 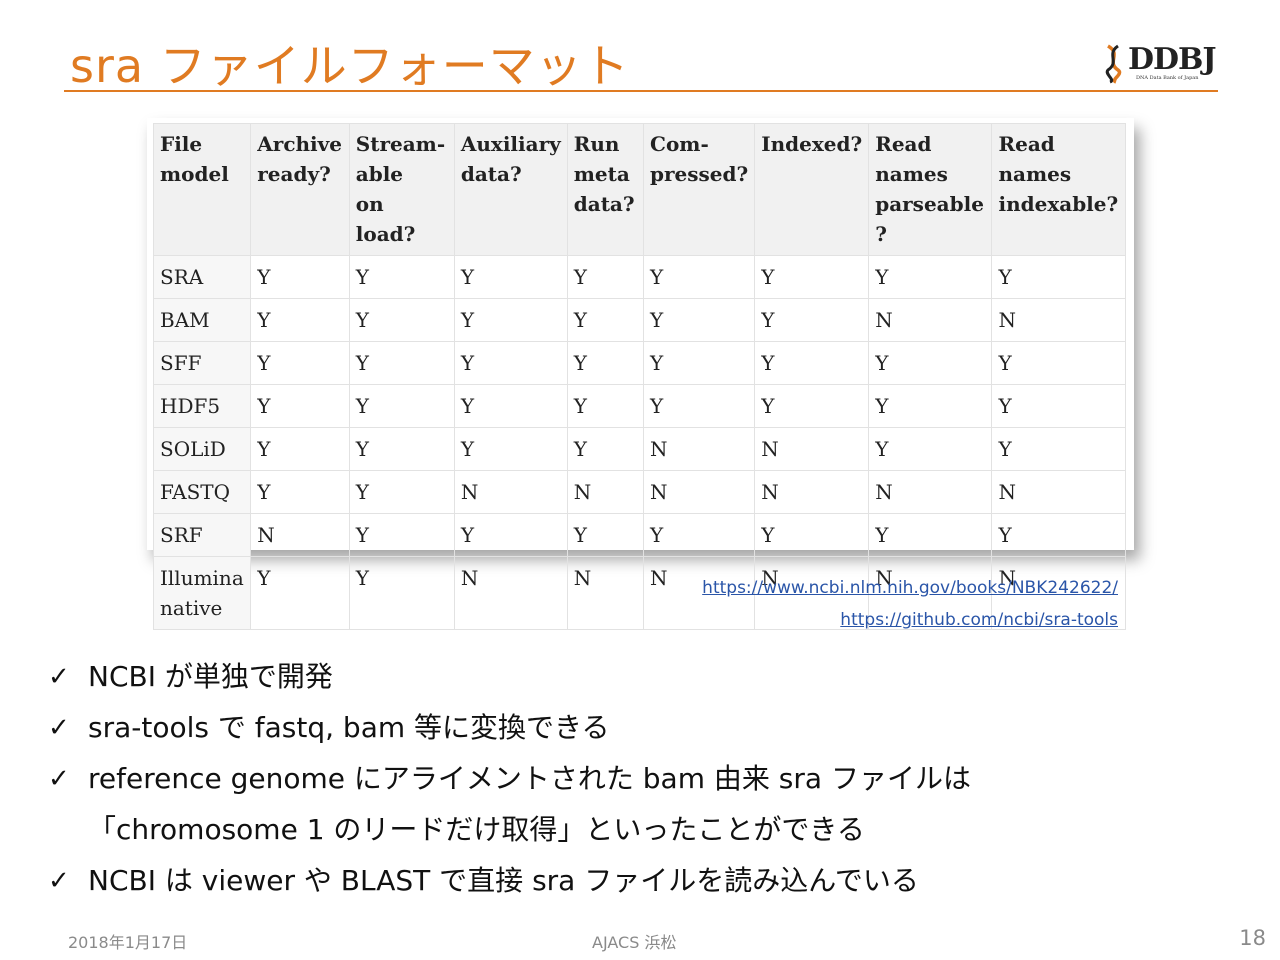 I want to click on footer-event: AJACS 浜松, so click(x=634, y=942).